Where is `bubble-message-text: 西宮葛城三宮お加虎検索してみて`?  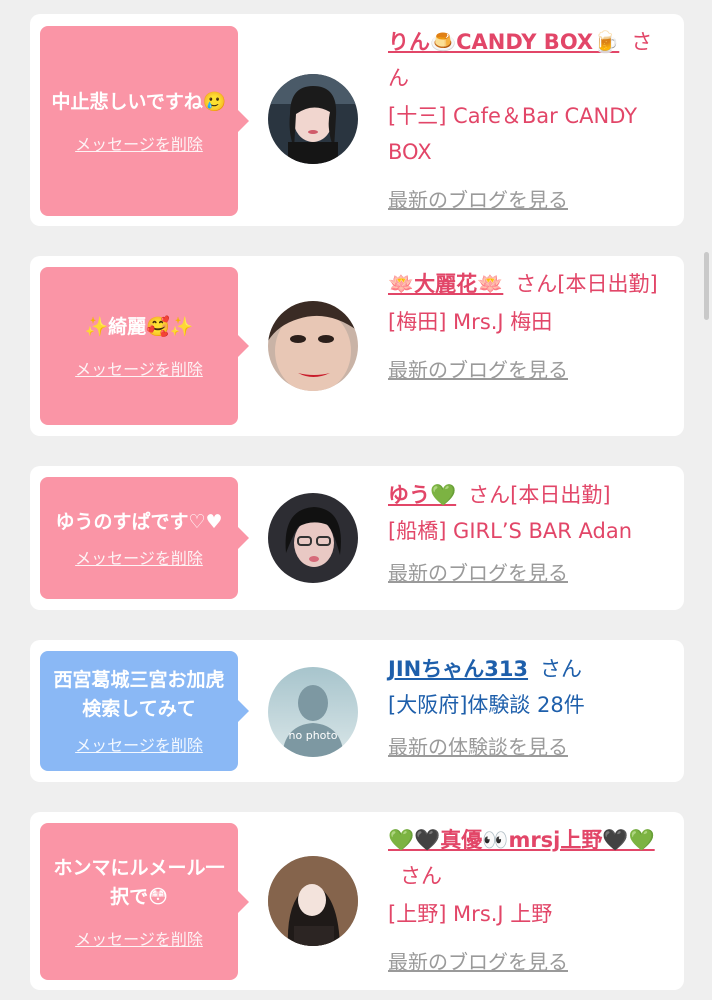
bubble-message-text: 西宮葛城三宮お加虎検索してみて is located at coordinates (139, 694).